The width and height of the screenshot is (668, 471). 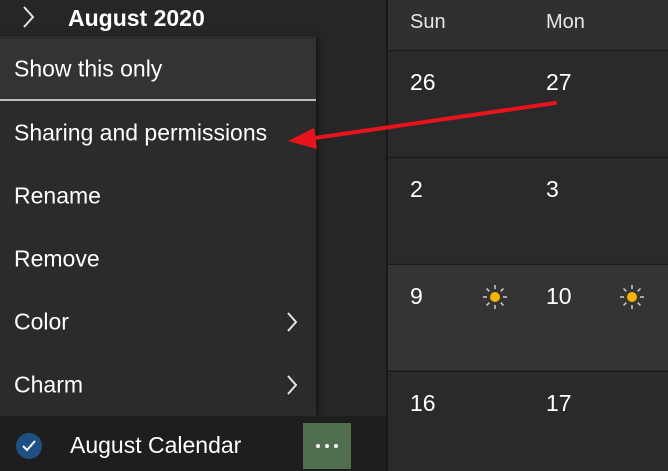 What do you see at coordinates (528, 317) in the screenshot?
I see `calendar-week-row: 9 10` at bounding box center [528, 317].